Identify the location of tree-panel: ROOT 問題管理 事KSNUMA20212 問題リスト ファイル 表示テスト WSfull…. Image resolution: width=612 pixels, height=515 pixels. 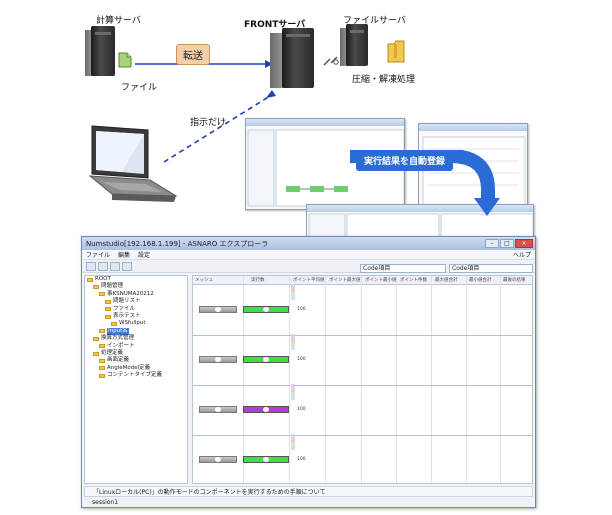
(136, 379).